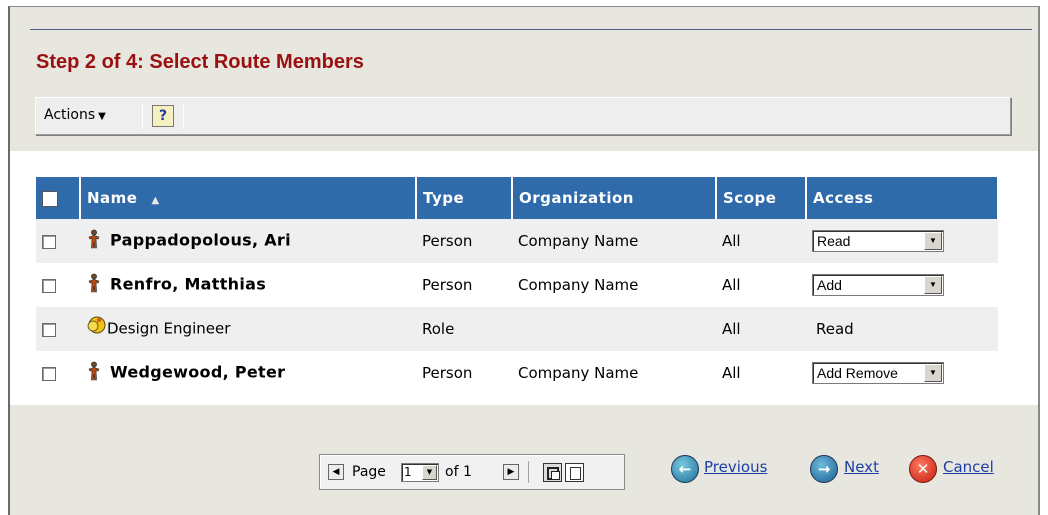 The image size is (1048, 515). Describe the element at coordinates (834, 241) in the screenshot. I see `access-select-value: Read` at that location.